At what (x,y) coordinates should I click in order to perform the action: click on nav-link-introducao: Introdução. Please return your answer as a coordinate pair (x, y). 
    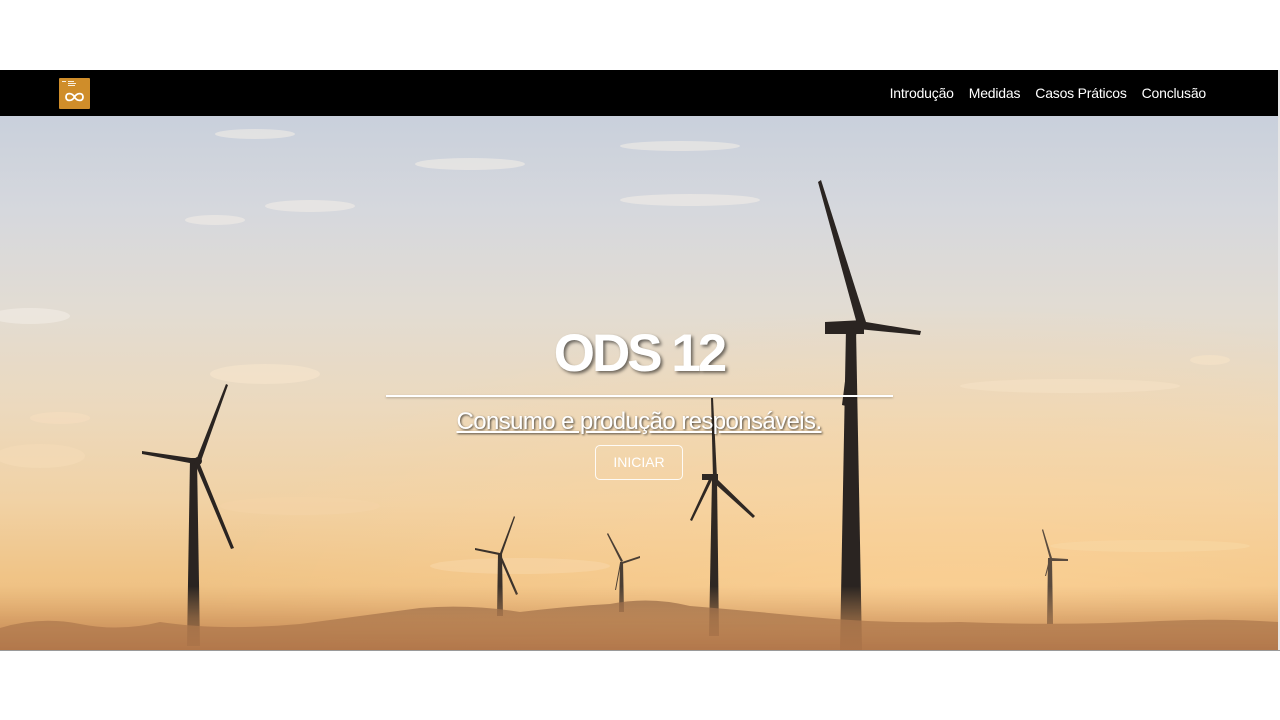
    Looking at the image, I should click on (922, 93).